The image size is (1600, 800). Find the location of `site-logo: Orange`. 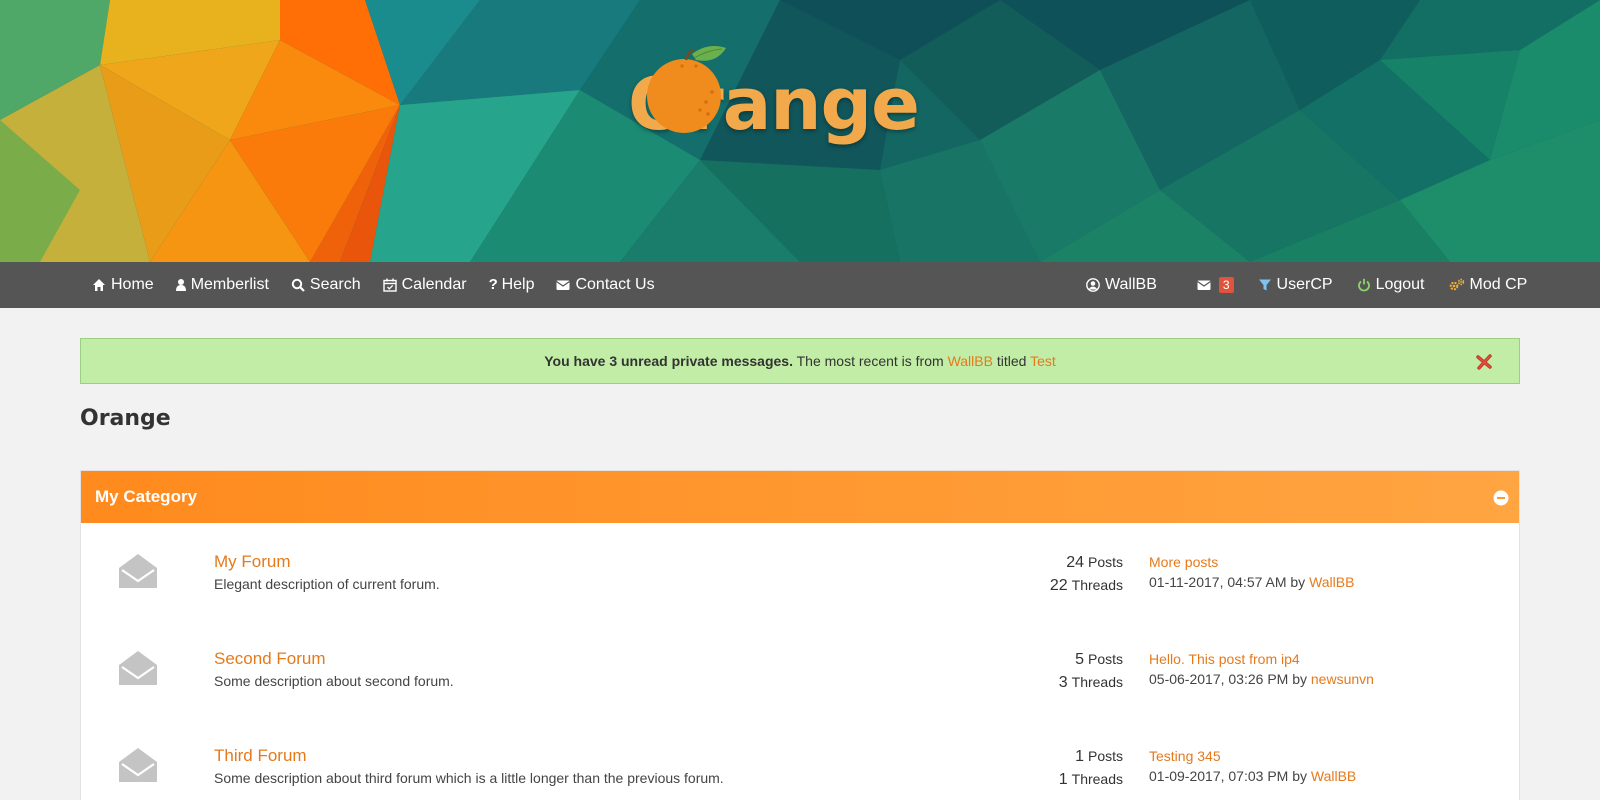

site-logo: Orange is located at coordinates (774, 96).